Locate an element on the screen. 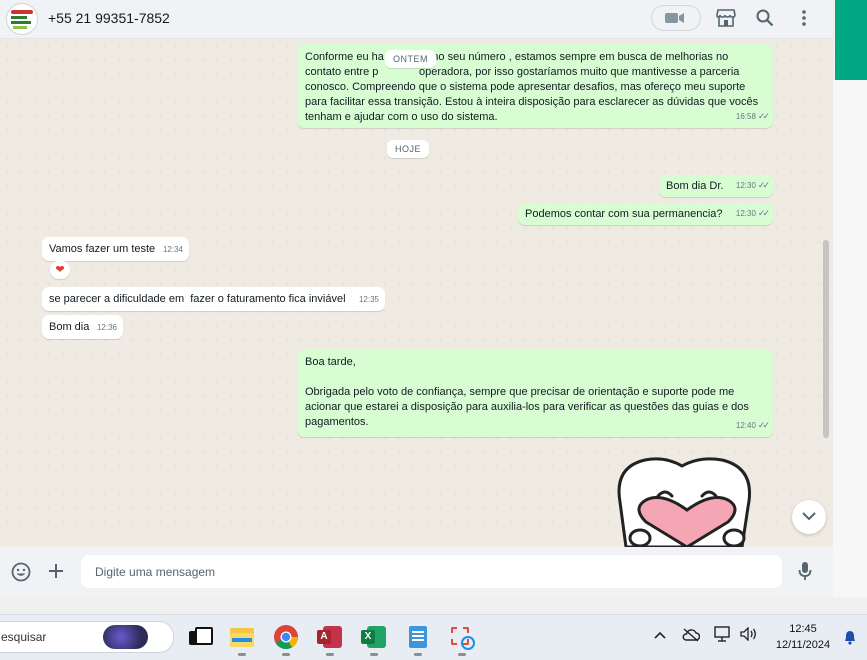  message-meta: 16:58 ✓✓ is located at coordinates (752, 116).